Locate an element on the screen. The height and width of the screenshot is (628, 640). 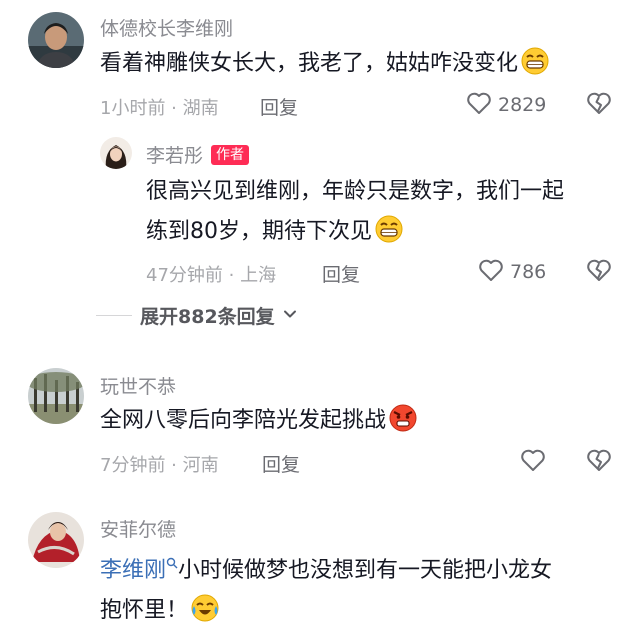
reply-meta: 47分钟前 · 上海 is located at coordinates (211, 275).